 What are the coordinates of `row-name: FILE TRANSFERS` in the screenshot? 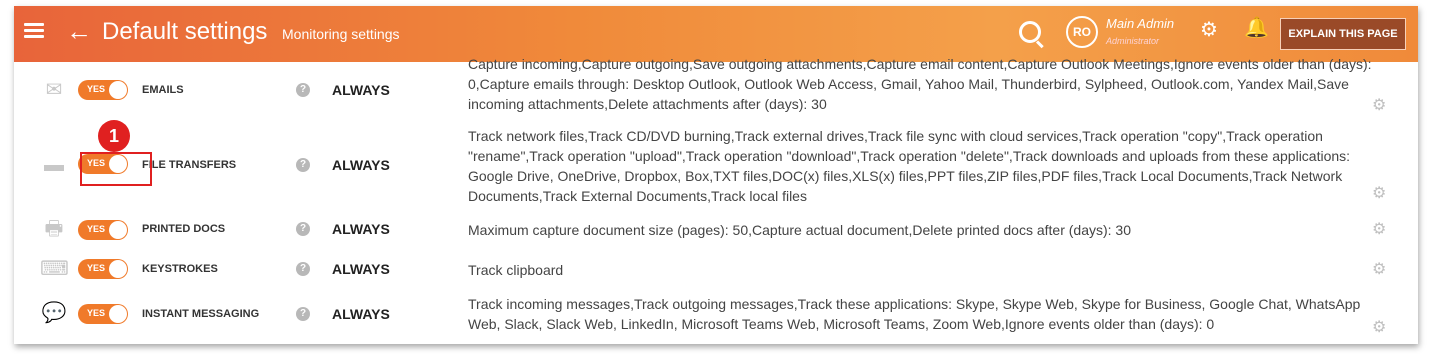 It's located at (189, 165).